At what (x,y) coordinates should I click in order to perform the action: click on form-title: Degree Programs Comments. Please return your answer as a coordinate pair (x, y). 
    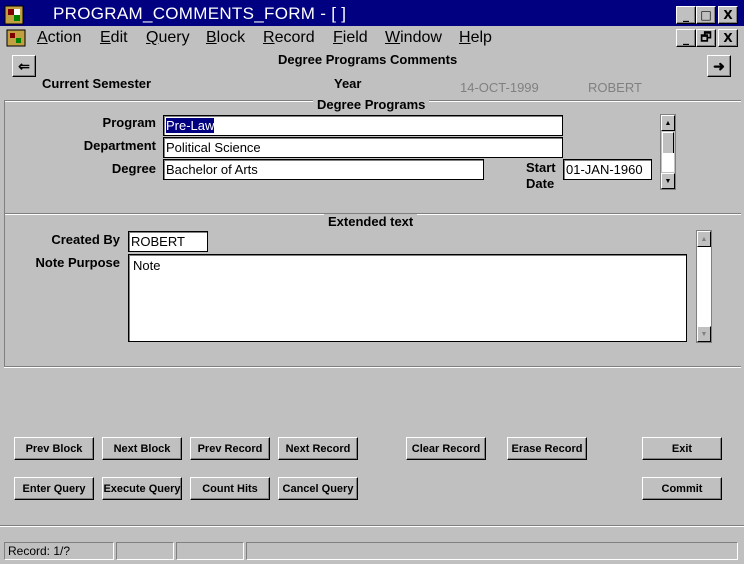
    Looking at the image, I should click on (368, 59).